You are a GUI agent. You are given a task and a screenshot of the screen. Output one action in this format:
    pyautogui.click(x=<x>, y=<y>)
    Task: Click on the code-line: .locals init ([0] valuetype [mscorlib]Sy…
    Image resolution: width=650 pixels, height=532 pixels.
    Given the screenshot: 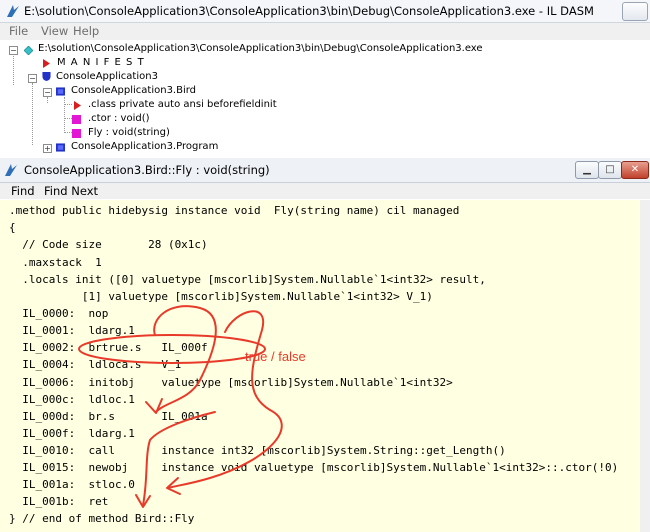 What is the action you would take?
    pyautogui.click(x=247, y=279)
    